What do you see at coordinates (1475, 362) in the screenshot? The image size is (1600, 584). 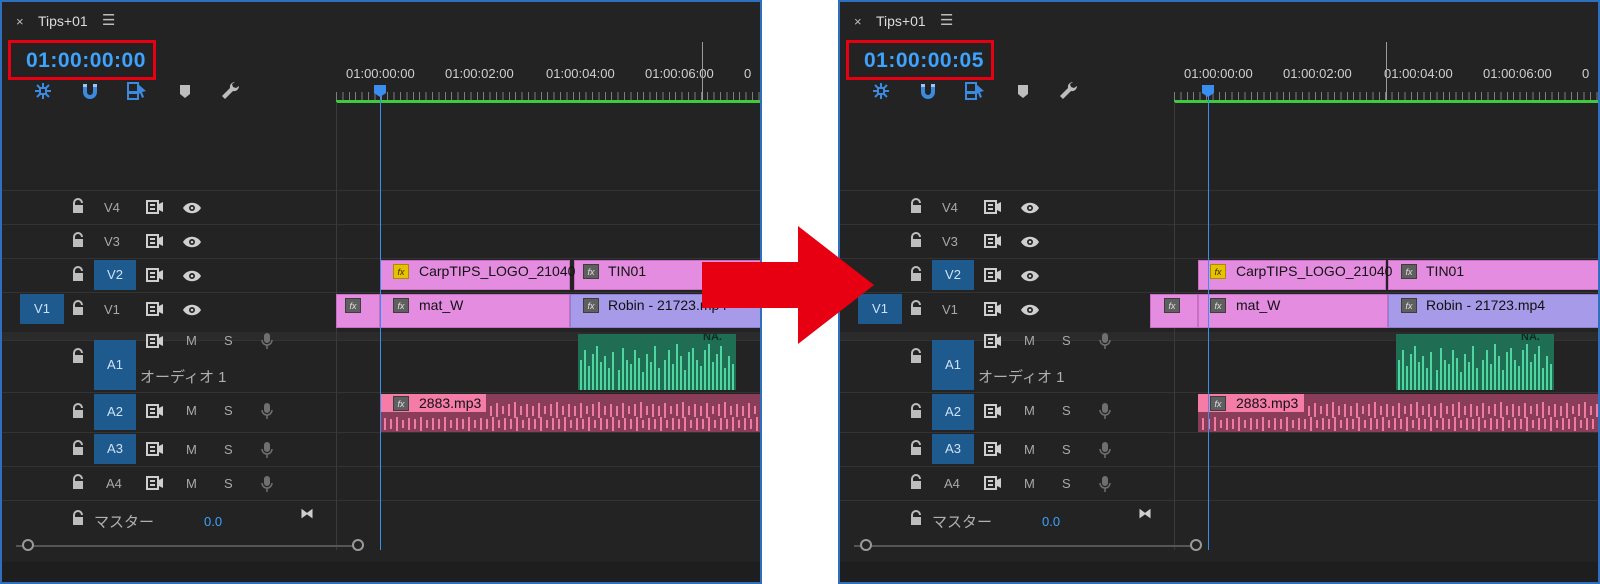 I see `audio-clip-green: NA.` at bounding box center [1475, 362].